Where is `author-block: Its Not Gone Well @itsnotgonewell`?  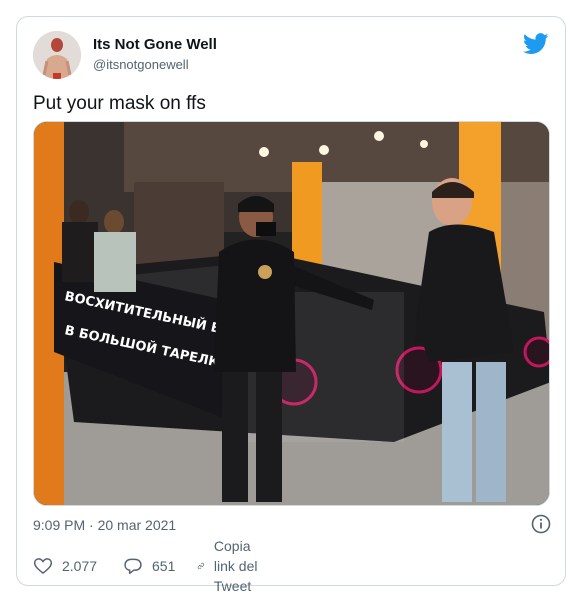 author-block: Its Not Gone Well @itsnotgonewell is located at coordinates (155, 54).